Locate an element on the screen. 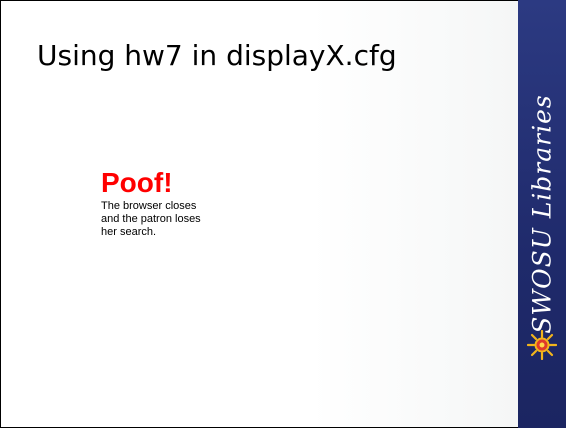  callout-line: The browser closes is located at coordinates (149, 206).